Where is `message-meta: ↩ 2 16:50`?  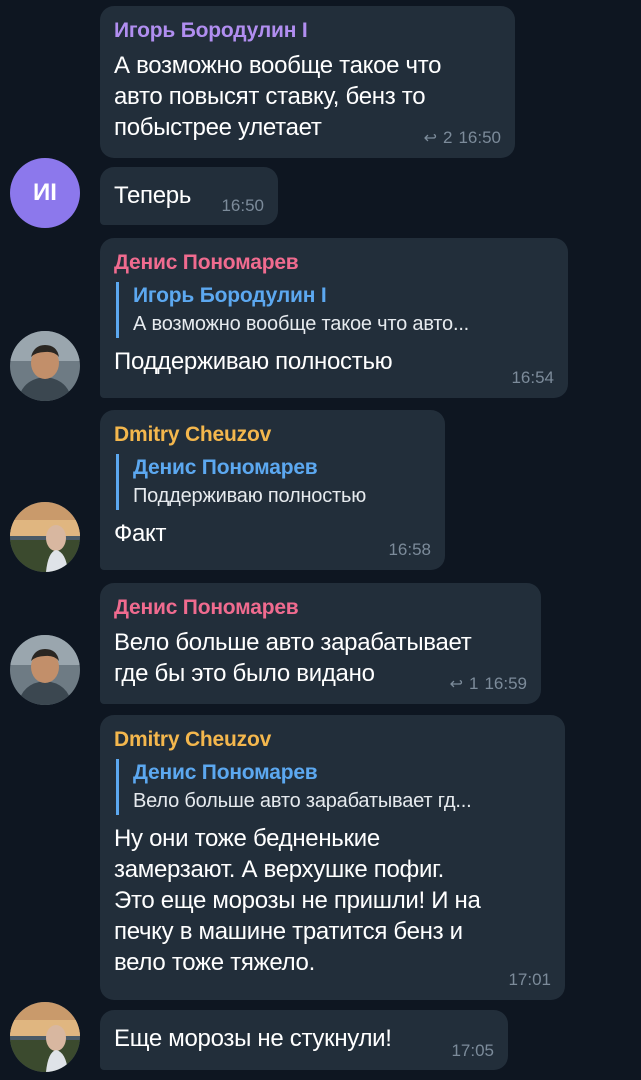 message-meta: ↩ 2 16:50 is located at coordinates (462, 138).